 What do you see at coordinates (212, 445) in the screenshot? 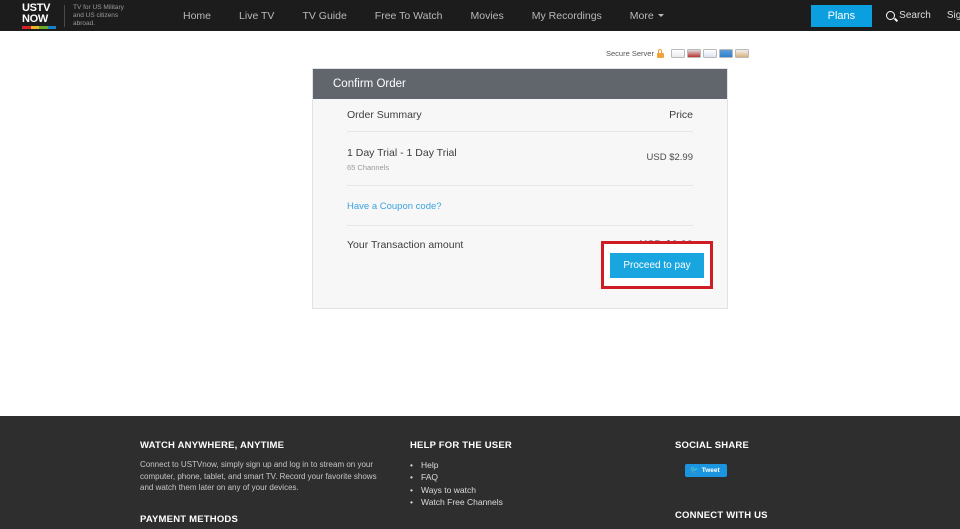
I see `footer-heading-watch: WATCH ANYWHERE, ANYTIME` at bounding box center [212, 445].